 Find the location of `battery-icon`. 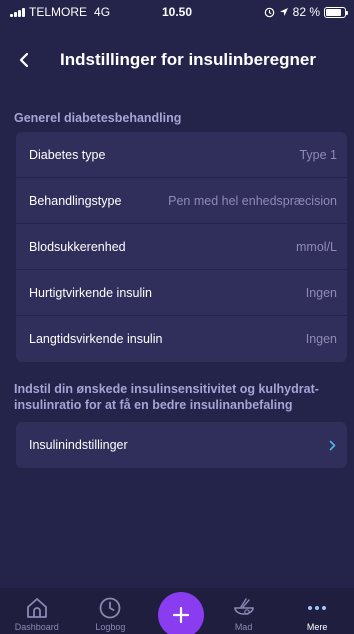

battery-icon is located at coordinates (336, 12).